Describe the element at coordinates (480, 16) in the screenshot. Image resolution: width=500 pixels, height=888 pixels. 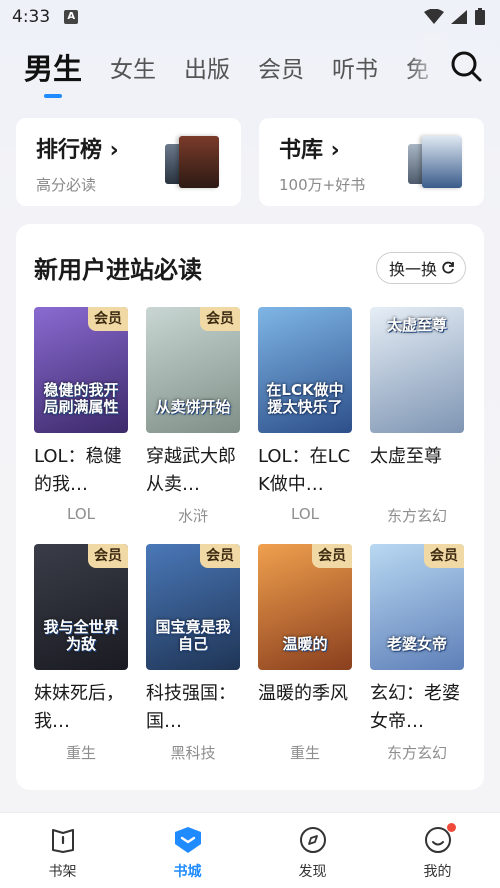
I see `battery-icon` at that location.